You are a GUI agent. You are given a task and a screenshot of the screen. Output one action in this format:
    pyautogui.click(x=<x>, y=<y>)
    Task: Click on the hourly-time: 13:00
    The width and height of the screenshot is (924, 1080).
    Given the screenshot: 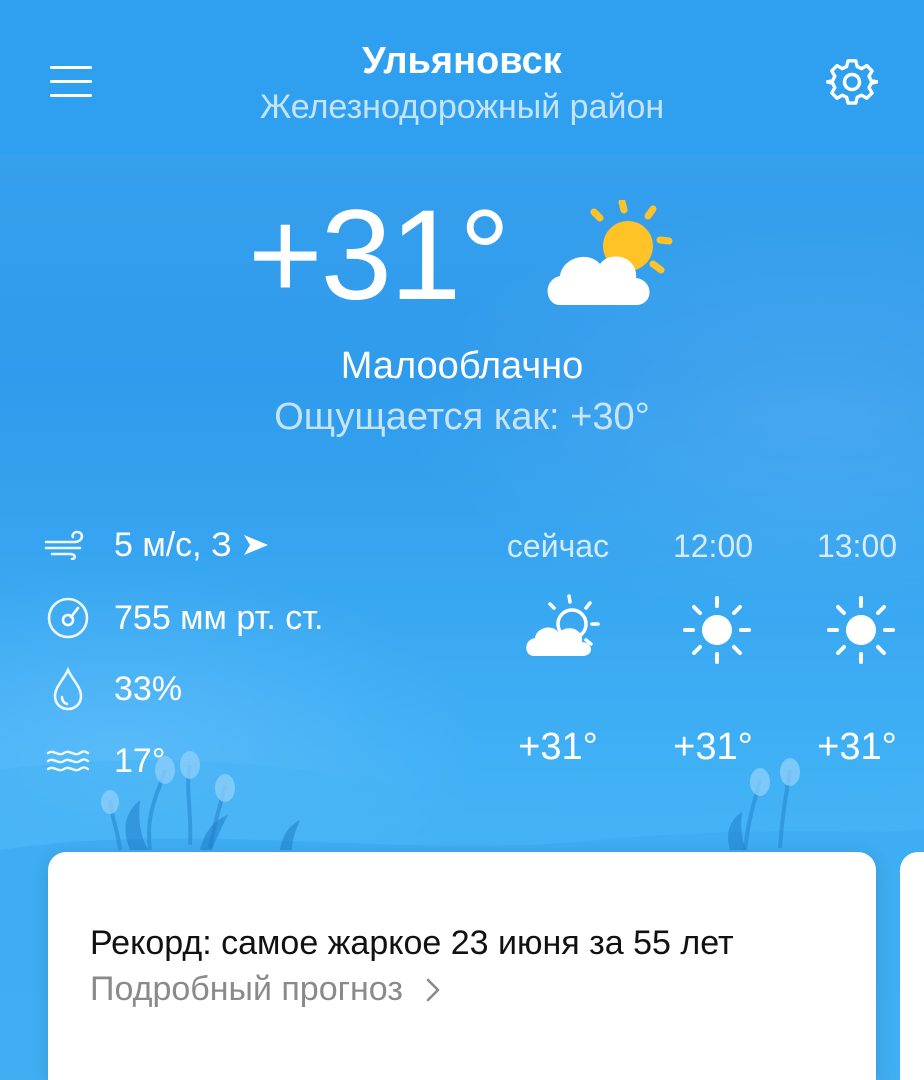 What is the action you would take?
    pyautogui.click(x=857, y=546)
    